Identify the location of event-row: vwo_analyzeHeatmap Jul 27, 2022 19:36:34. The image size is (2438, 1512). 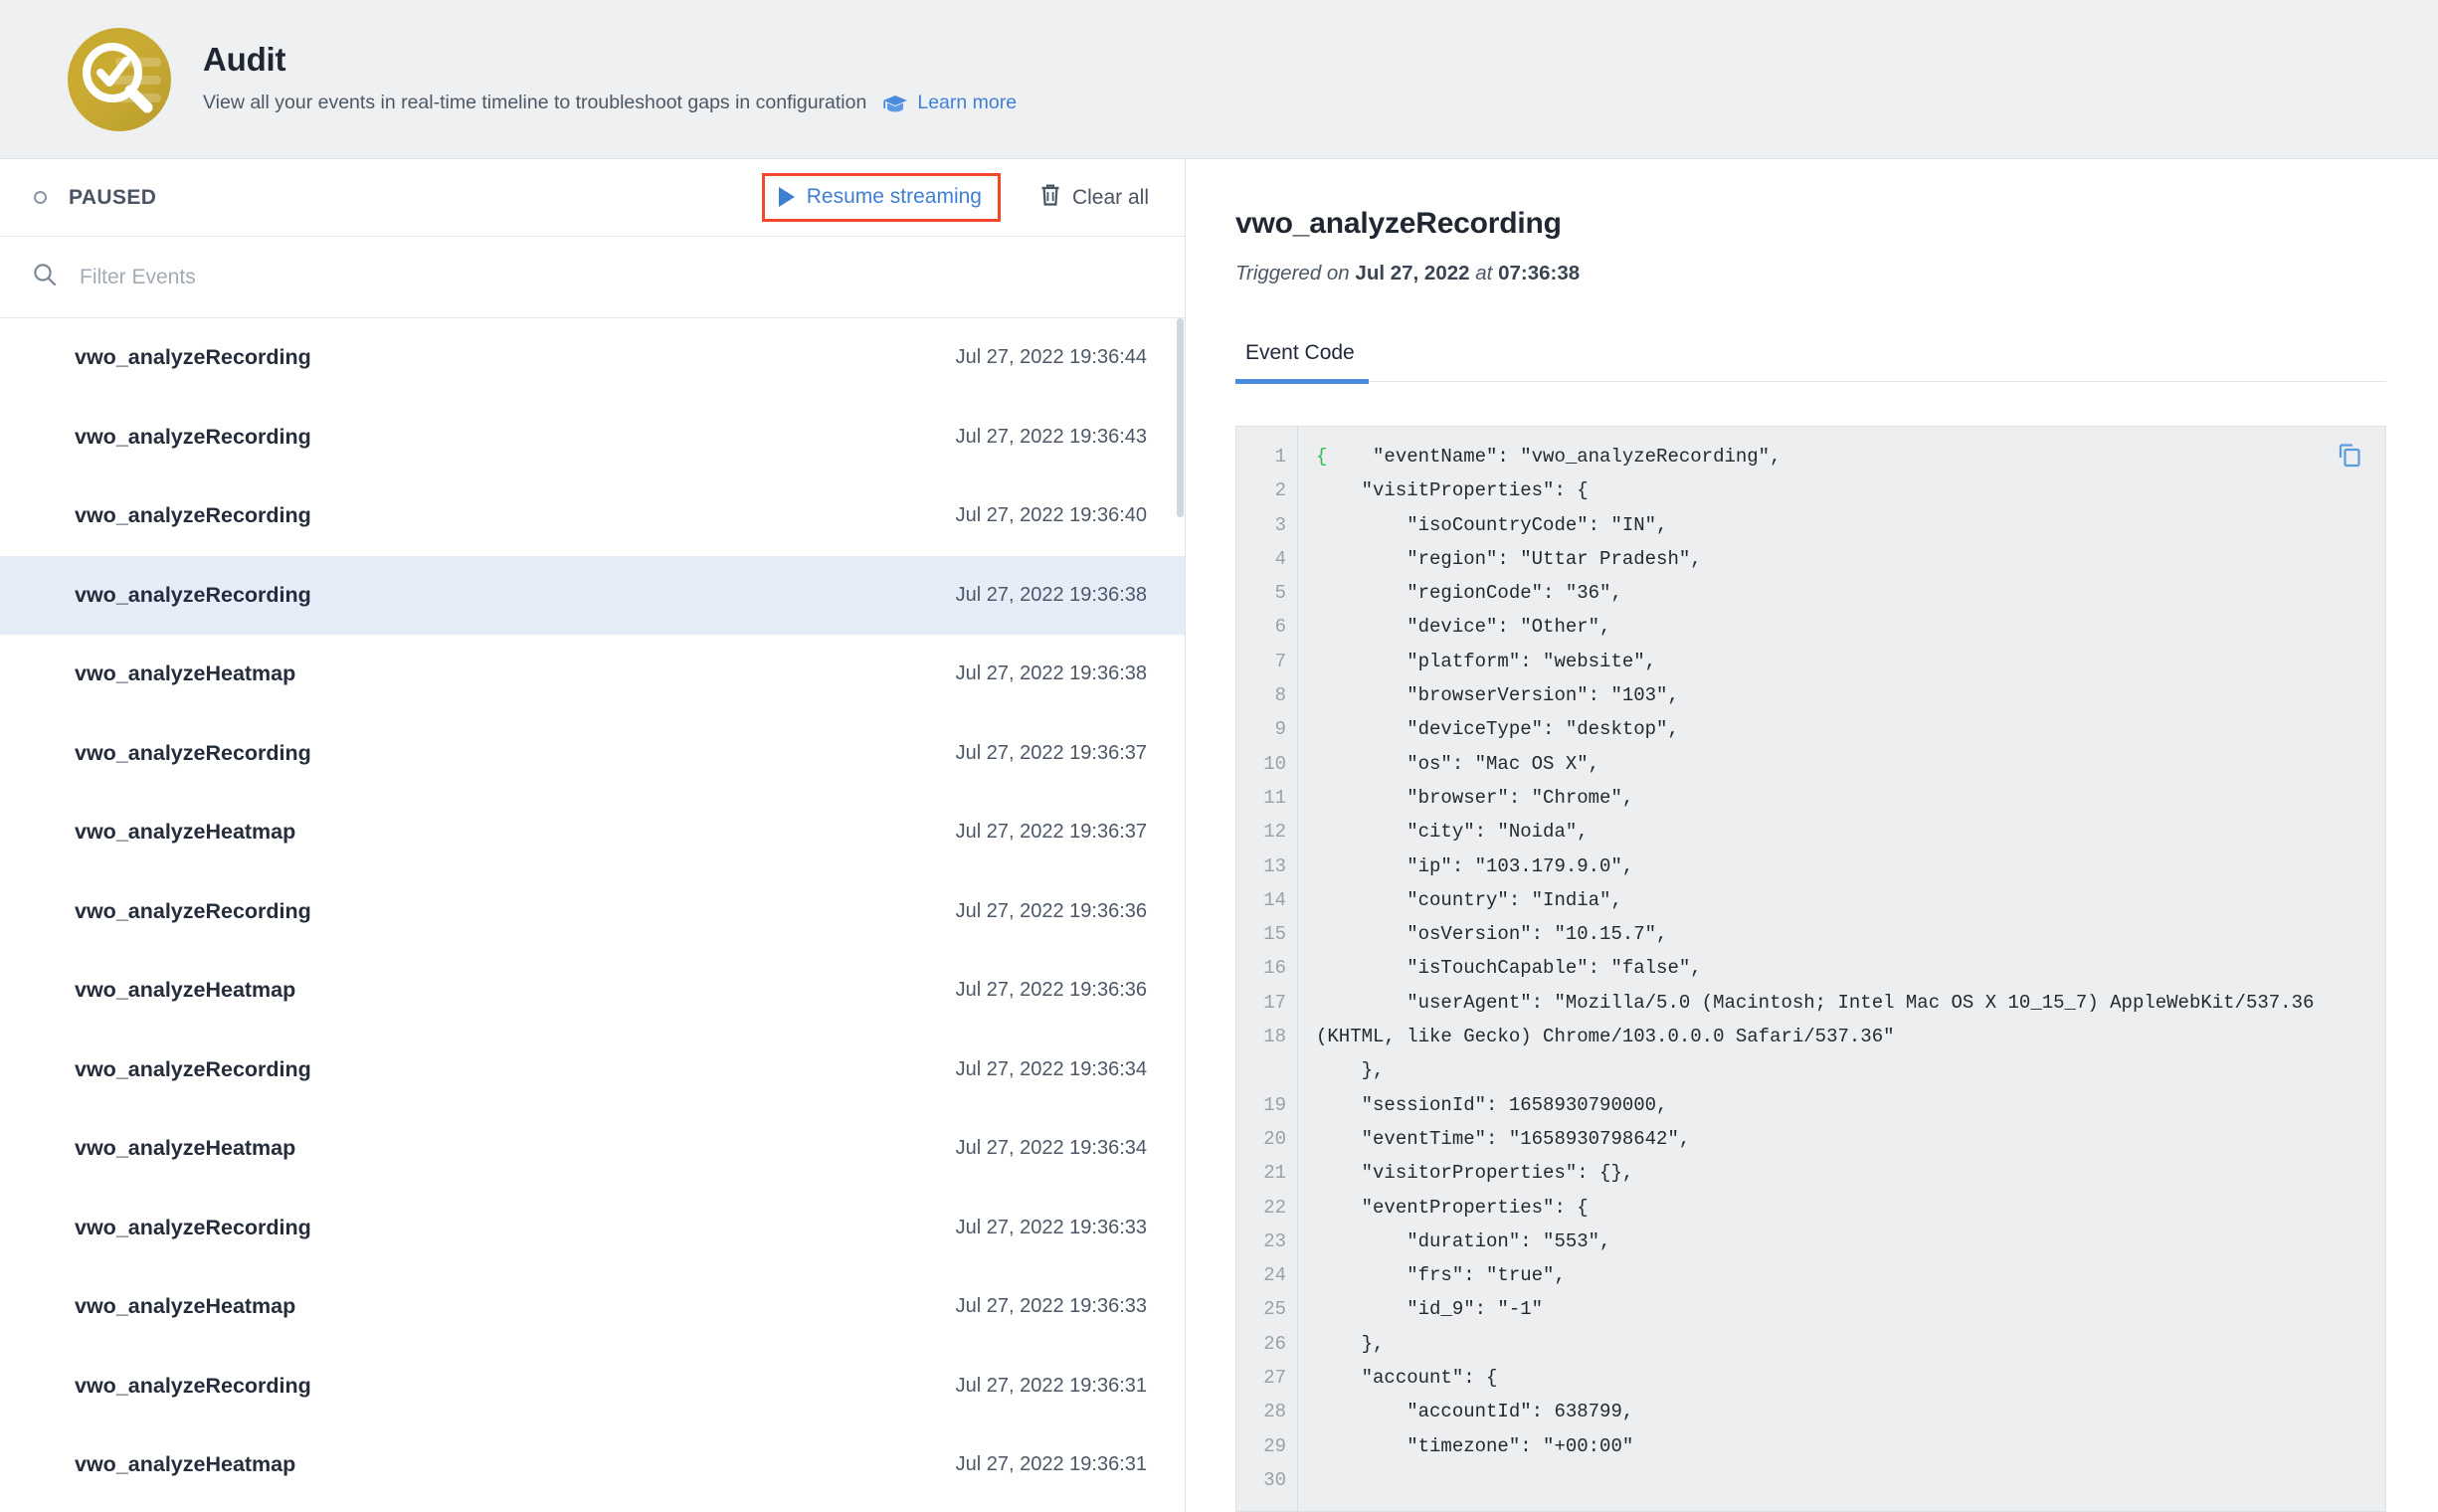
(592, 1149).